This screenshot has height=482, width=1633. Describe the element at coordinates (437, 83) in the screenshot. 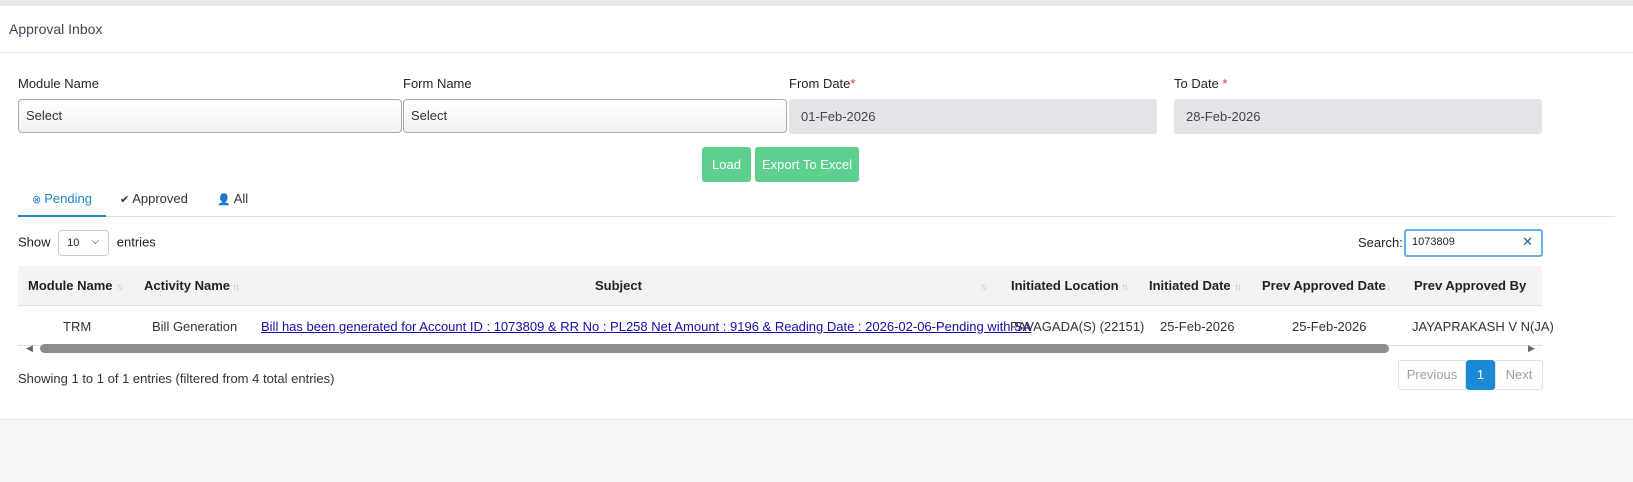

I see `form-name-label: Form Name` at that location.